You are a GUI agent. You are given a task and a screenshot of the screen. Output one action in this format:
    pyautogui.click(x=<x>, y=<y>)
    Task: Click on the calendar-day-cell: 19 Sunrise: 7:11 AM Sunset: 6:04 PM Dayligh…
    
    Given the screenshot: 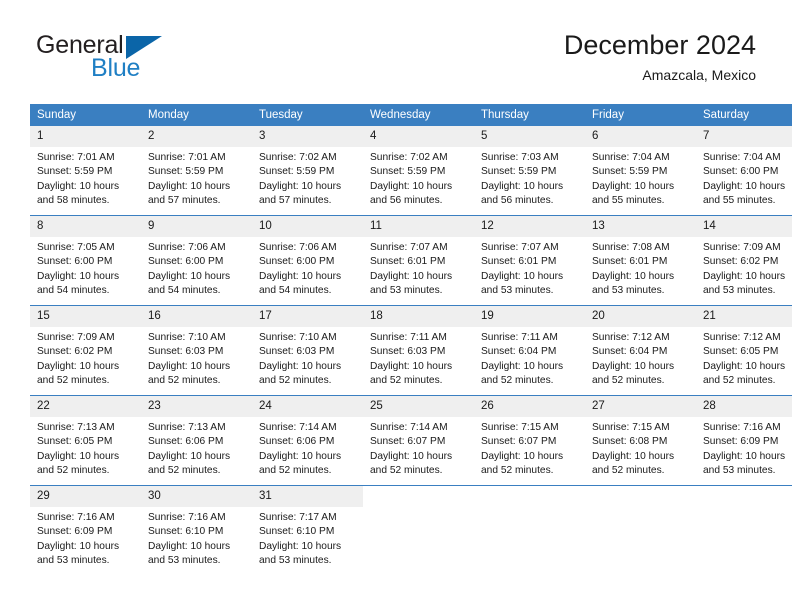 What is the action you would take?
    pyautogui.click(x=529, y=350)
    